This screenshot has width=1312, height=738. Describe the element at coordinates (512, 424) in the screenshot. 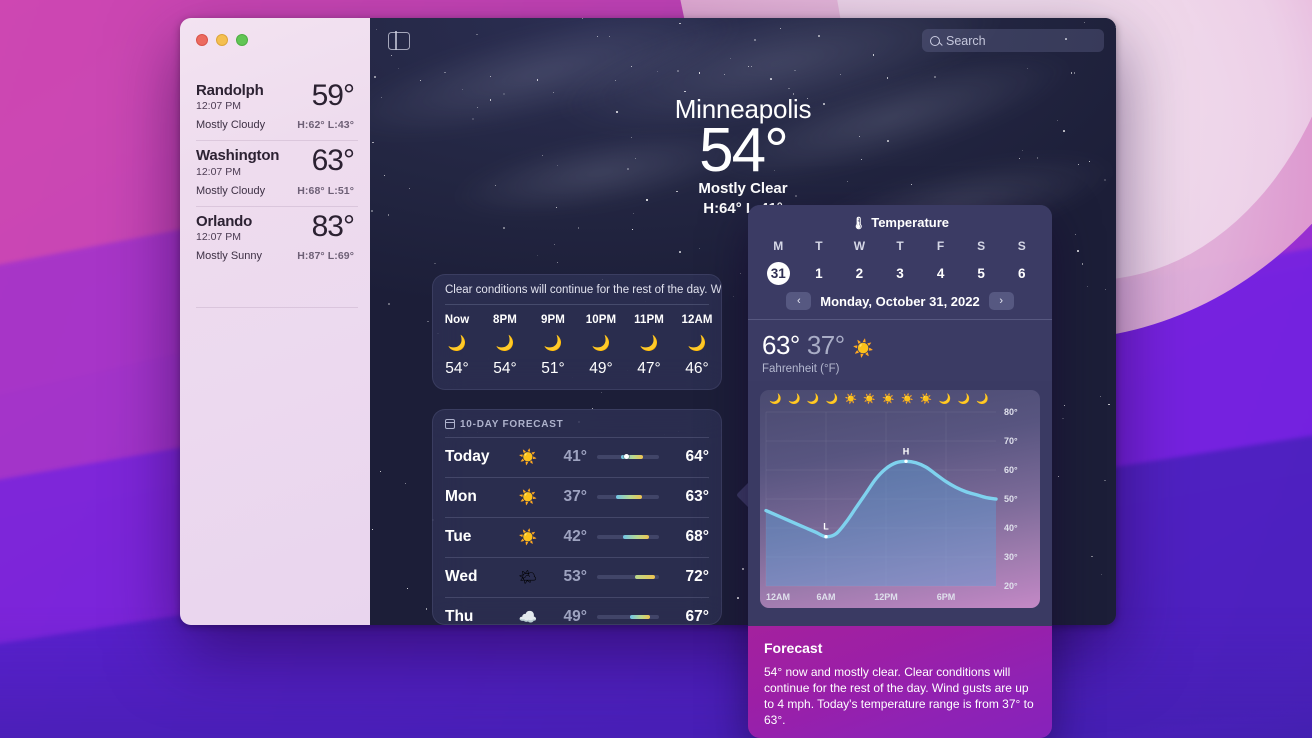

I see `ten-day-header-label: 10-DAY FORECAST` at that location.